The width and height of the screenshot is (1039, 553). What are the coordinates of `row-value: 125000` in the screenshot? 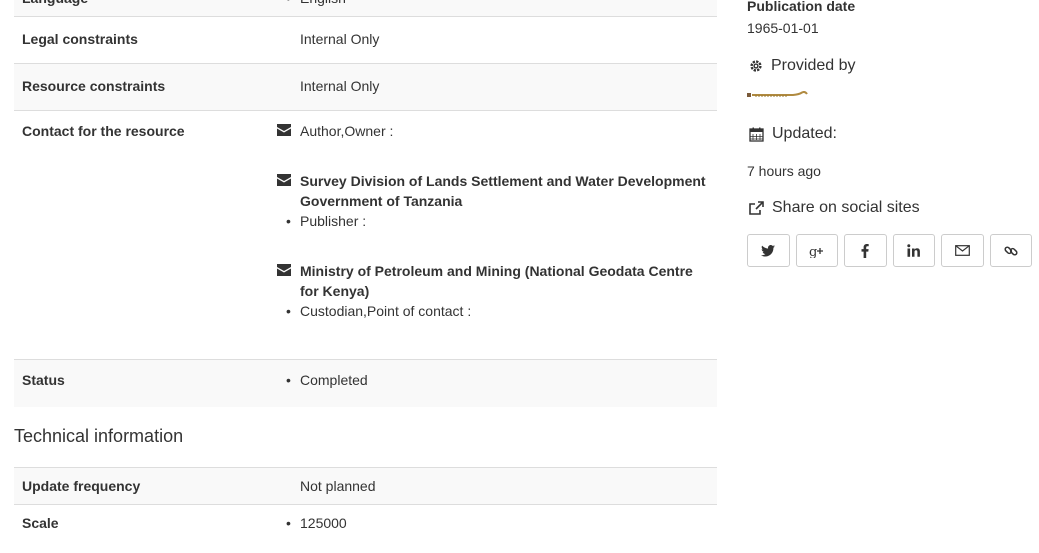 It's located at (497, 523).